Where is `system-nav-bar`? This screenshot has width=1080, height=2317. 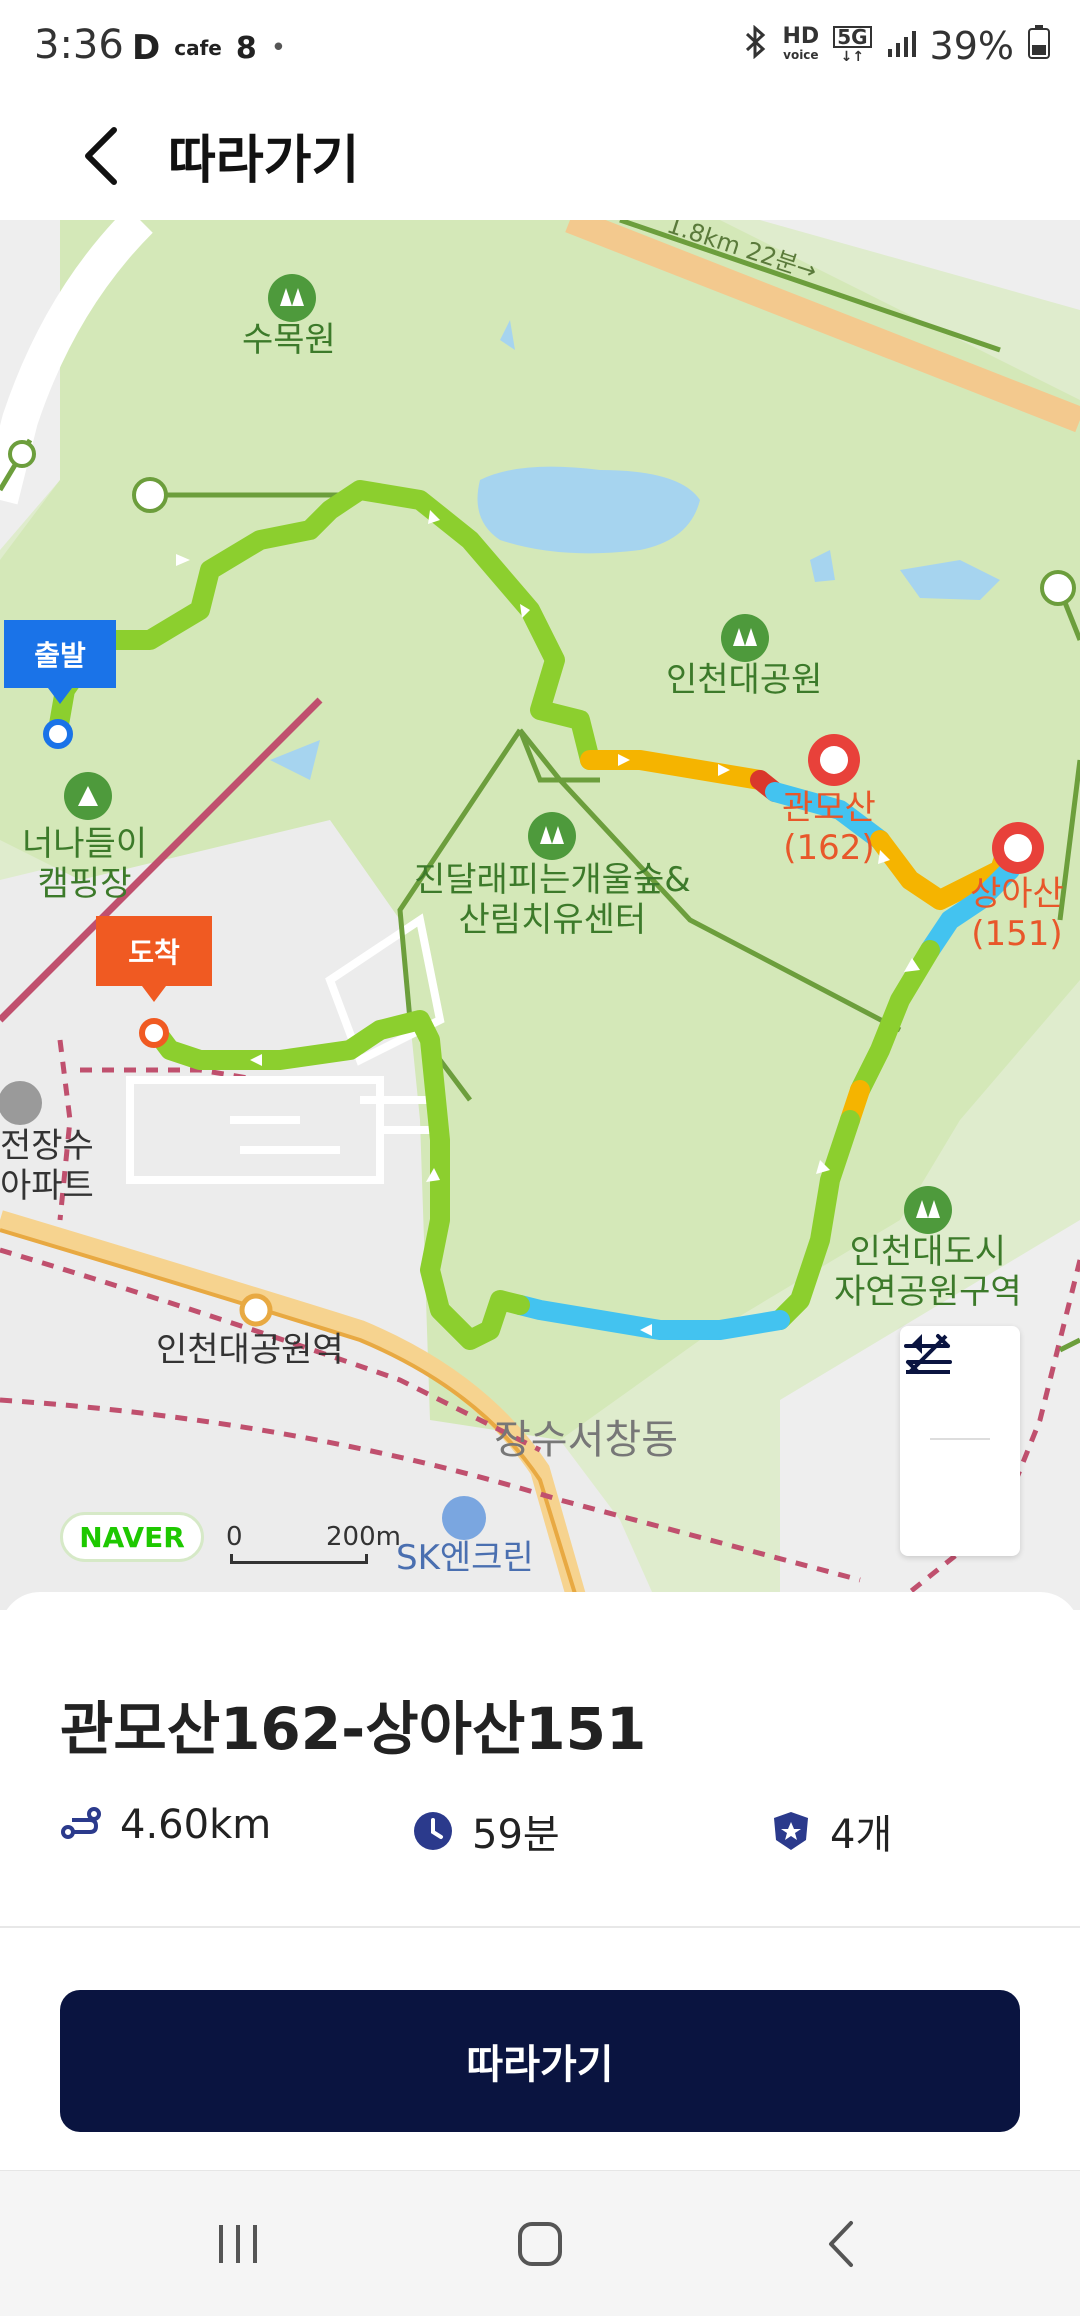
system-nav-bar is located at coordinates (540, 2243).